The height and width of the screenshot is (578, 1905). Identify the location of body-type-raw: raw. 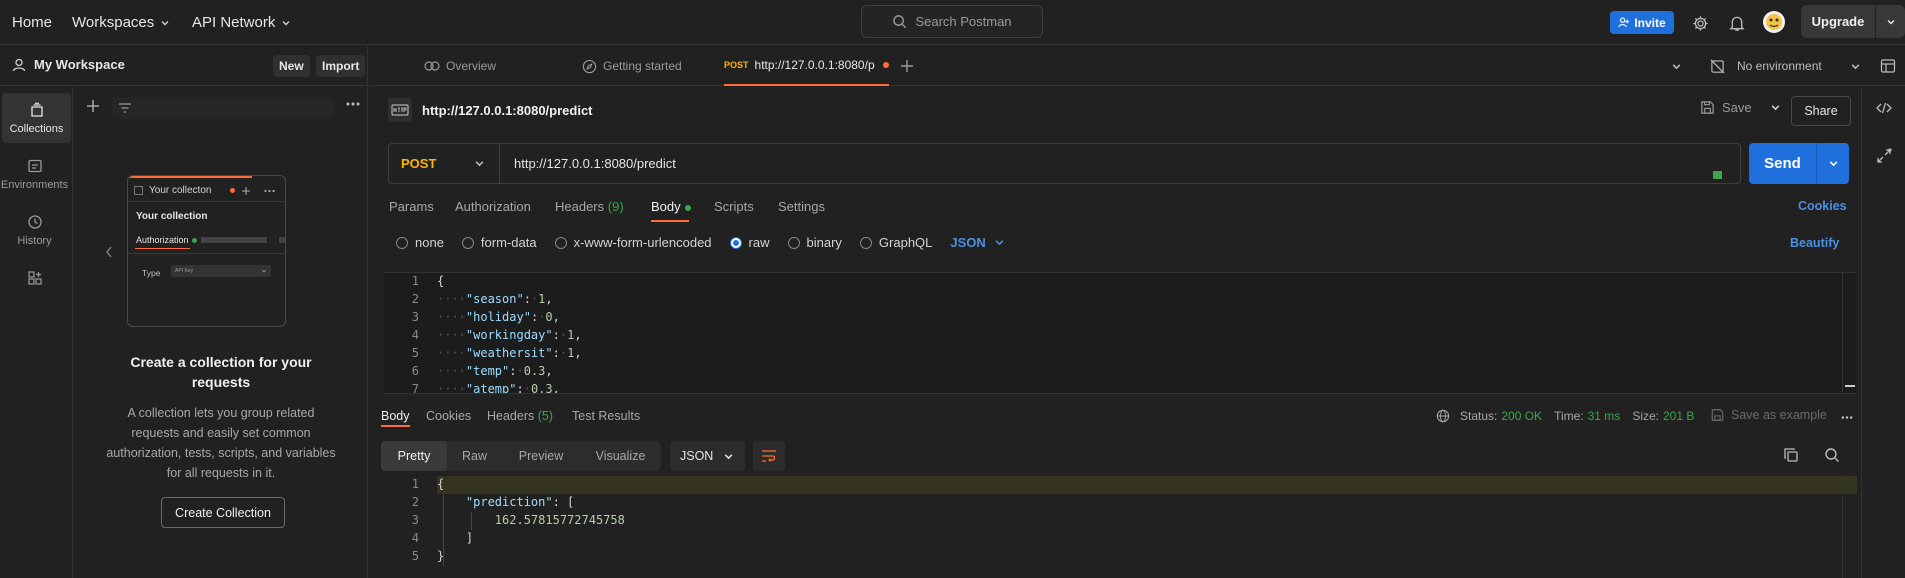
(749, 242).